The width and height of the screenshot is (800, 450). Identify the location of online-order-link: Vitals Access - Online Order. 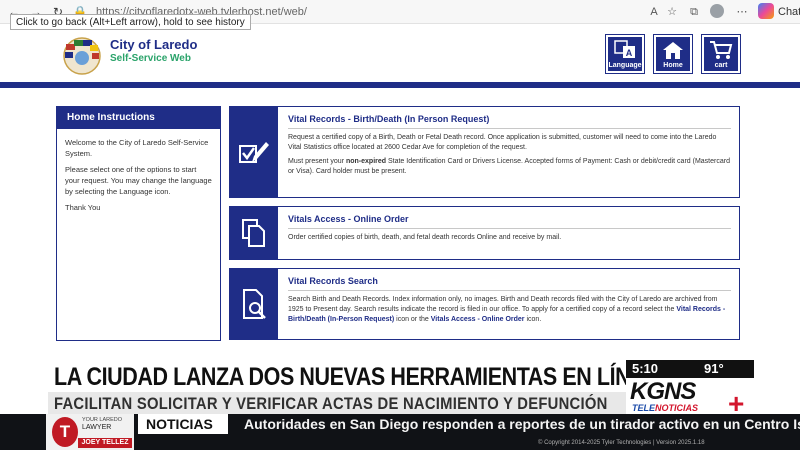
(478, 319).